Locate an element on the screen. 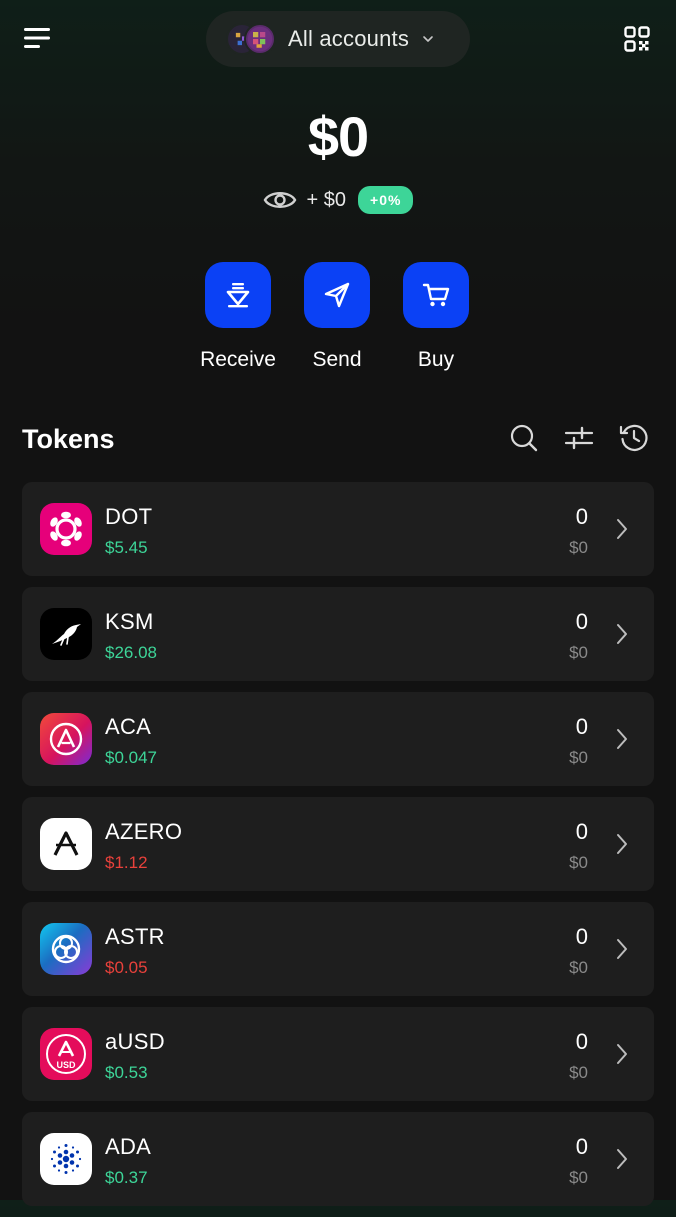  token-price: $0.047 is located at coordinates (131, 757).